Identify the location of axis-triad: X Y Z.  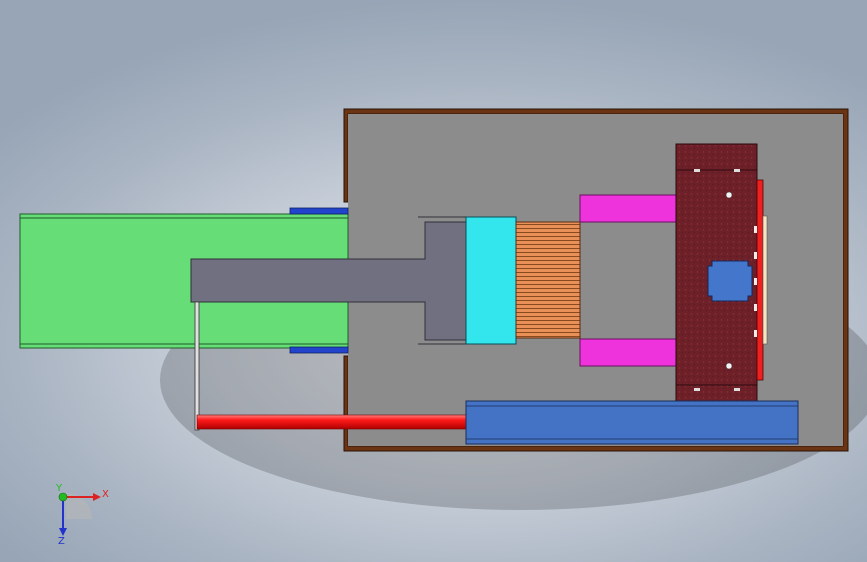
(82, 515).